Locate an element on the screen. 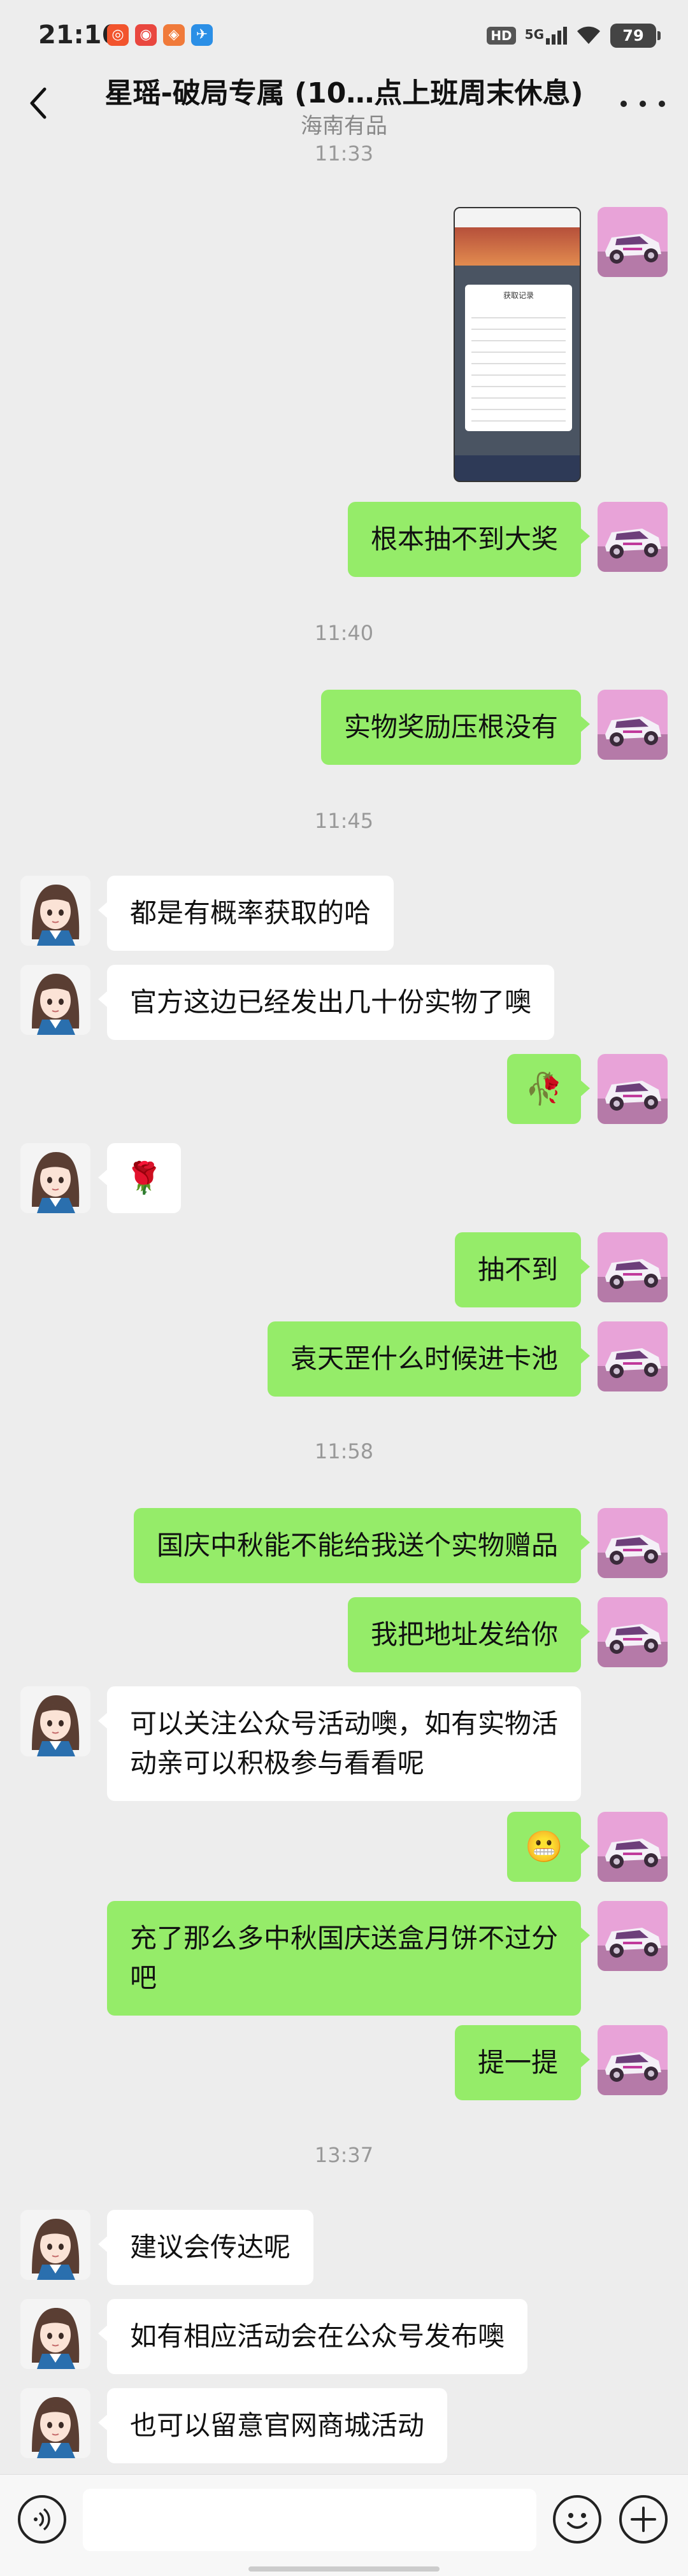 Image resolution: width=688 pixels, height=2576 pixels. chevron-left-icon is located at coordinates (38, 103).